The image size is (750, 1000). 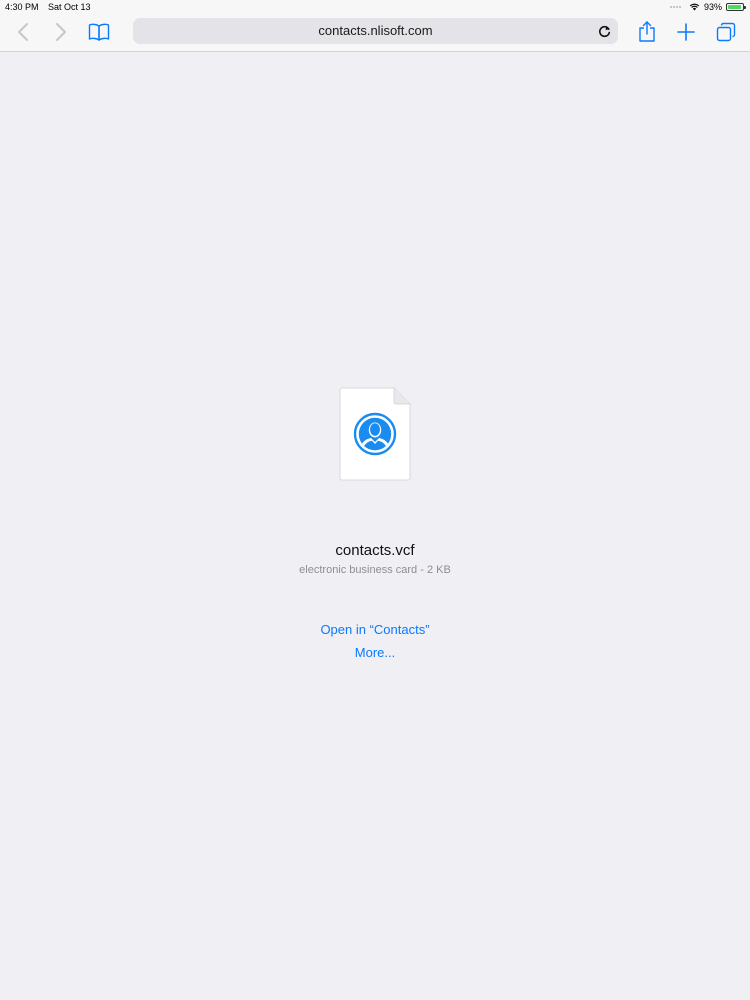 I want to click on browser-toolbar: contacts.nlisoft.com, so click(x=375, y=33).